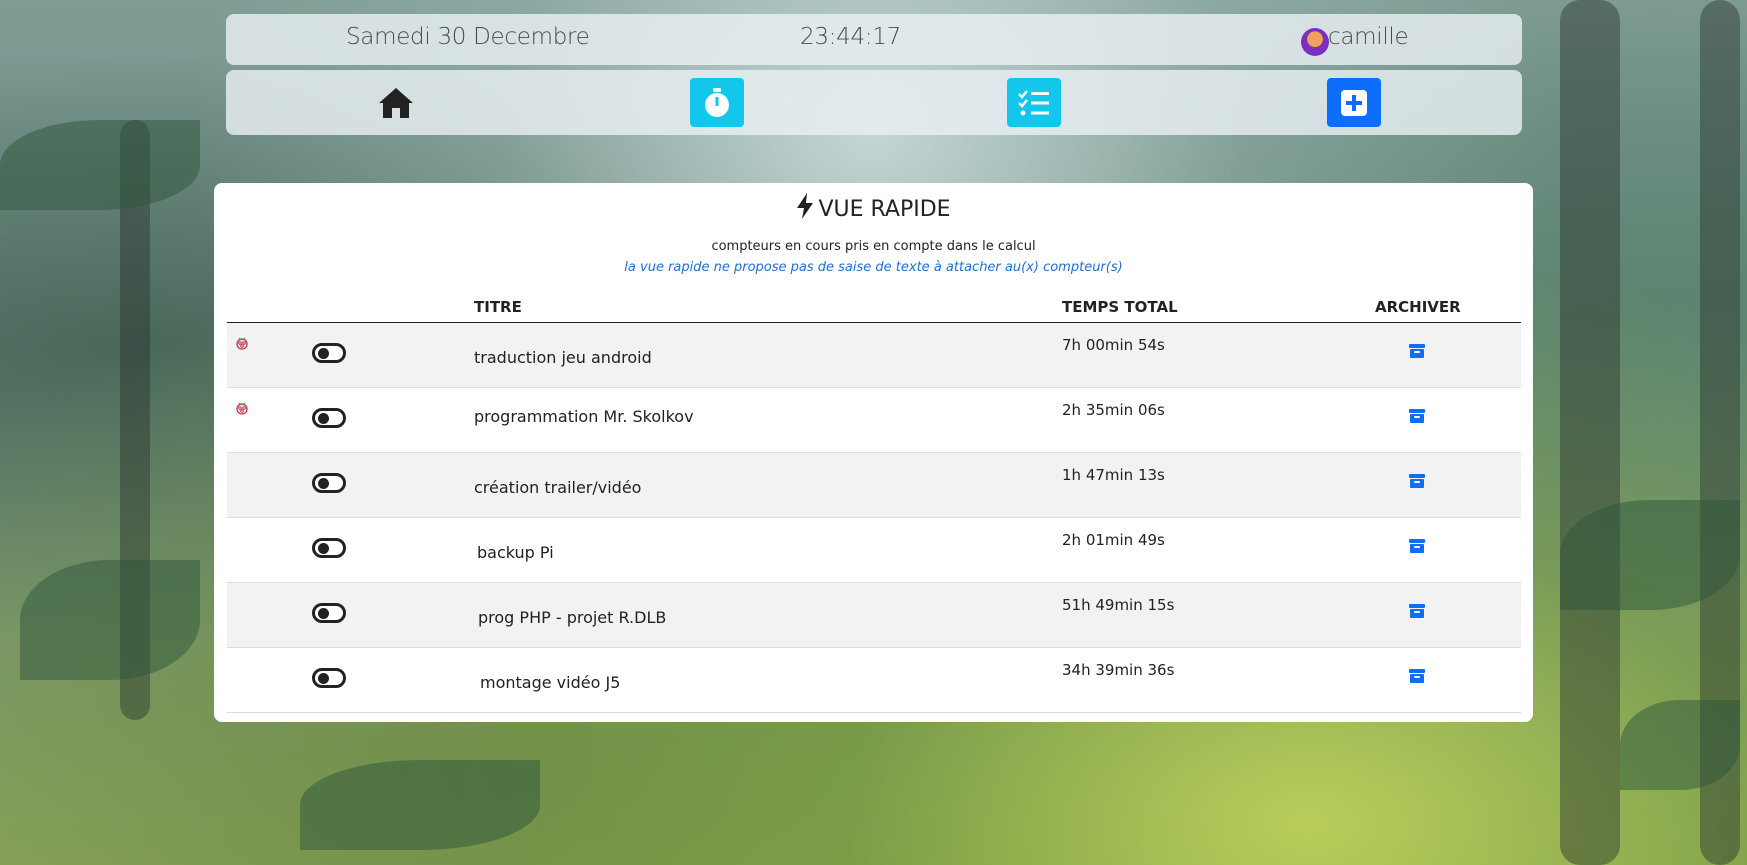 This screenshot has width=1747, height=865. I want to click on counter-title: traduction jeu android, so click(563, 357).